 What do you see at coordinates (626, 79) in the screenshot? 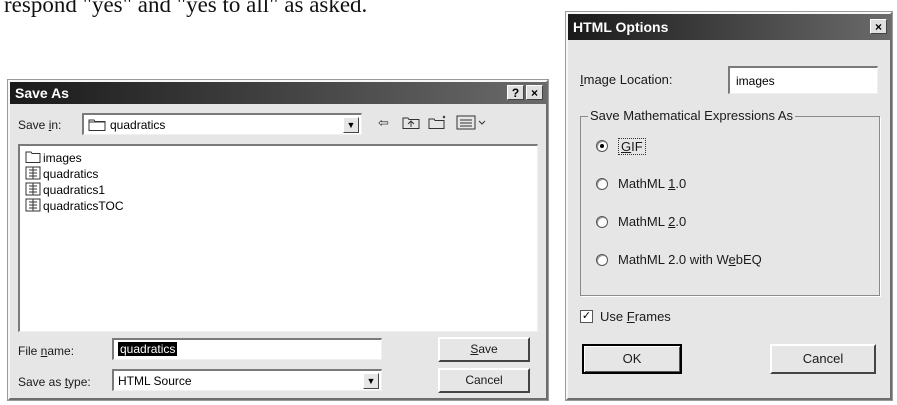
I see `image-location-label: Image Location:` at bounding box center [626, 79].